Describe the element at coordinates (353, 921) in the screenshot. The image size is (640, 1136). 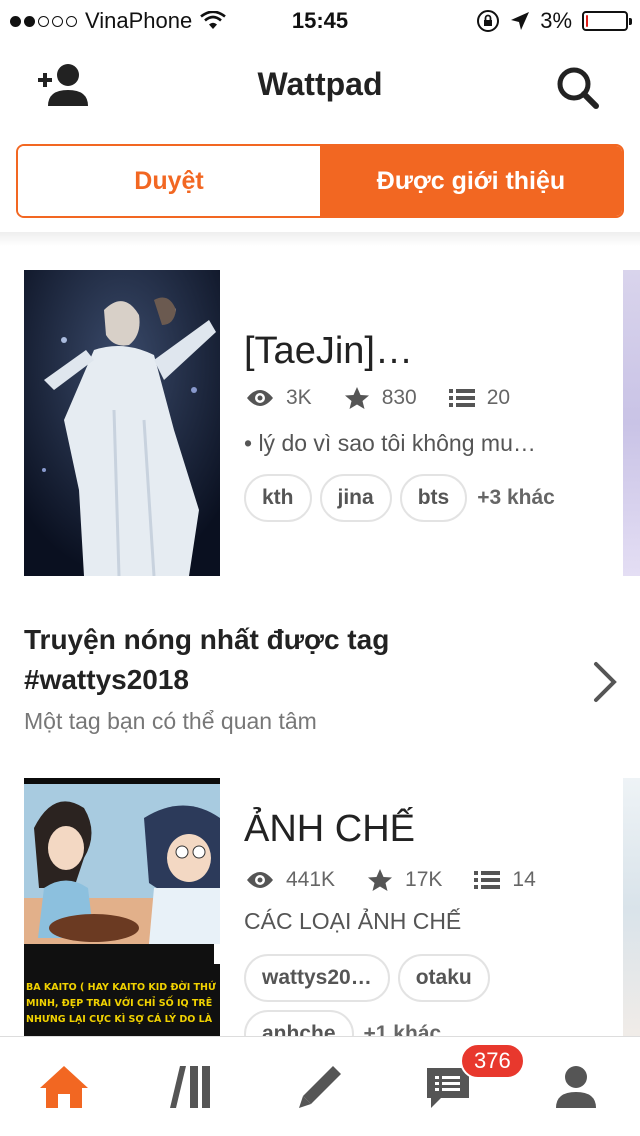
I see `story-description: CÁC LOẠI ẢNH CHẾ` at that location.